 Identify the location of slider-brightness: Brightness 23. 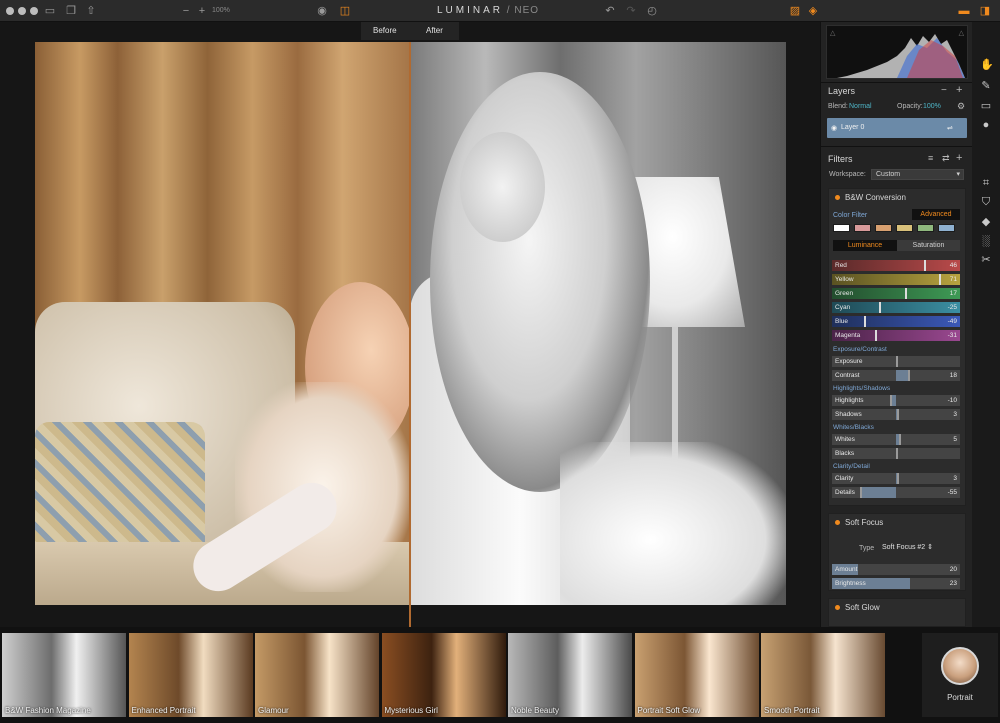
(896, 583).